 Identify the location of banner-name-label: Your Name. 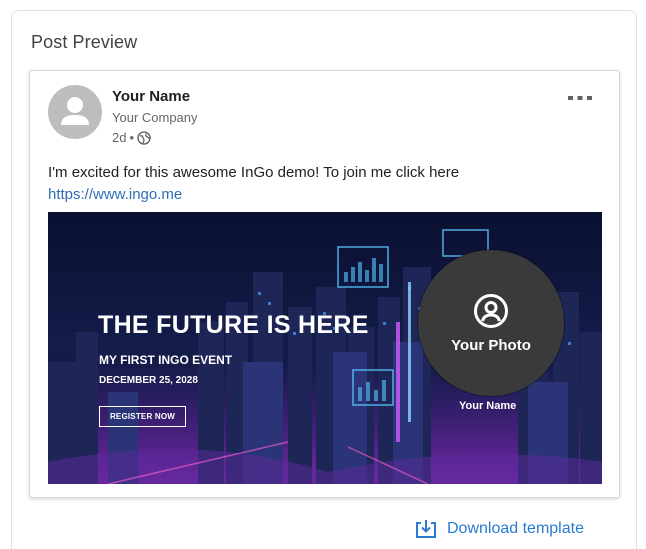
(488, 406).